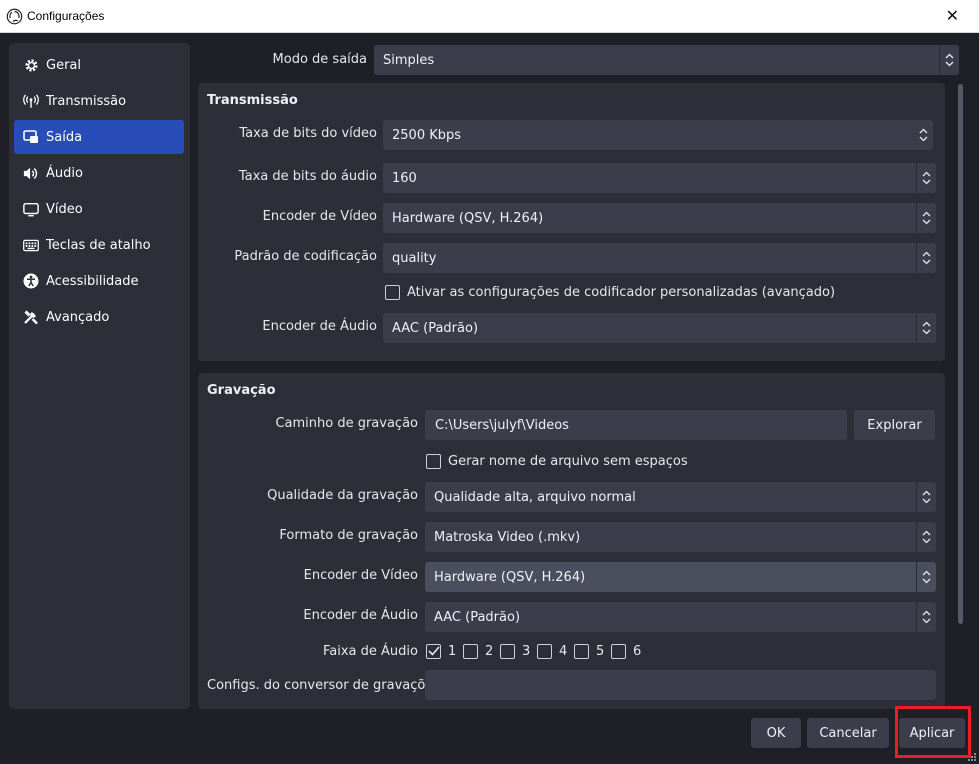  What do you see at coordinates (637, 651) in the screenshot?
I see `audio-track-label: 6` at bounding box center [637, 651].